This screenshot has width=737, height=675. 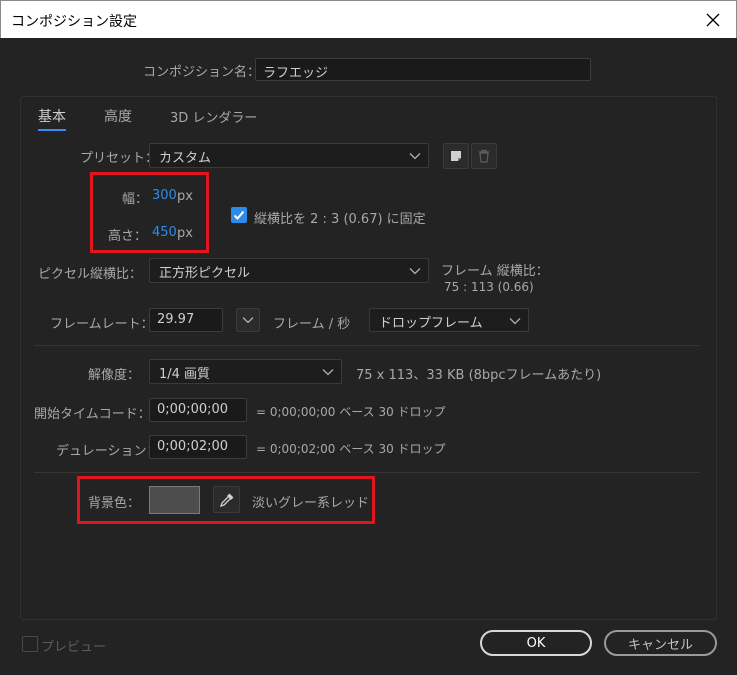 I want to click on frame-aspect-label: フレーム 縦横比：, so click(x=495, y=271).